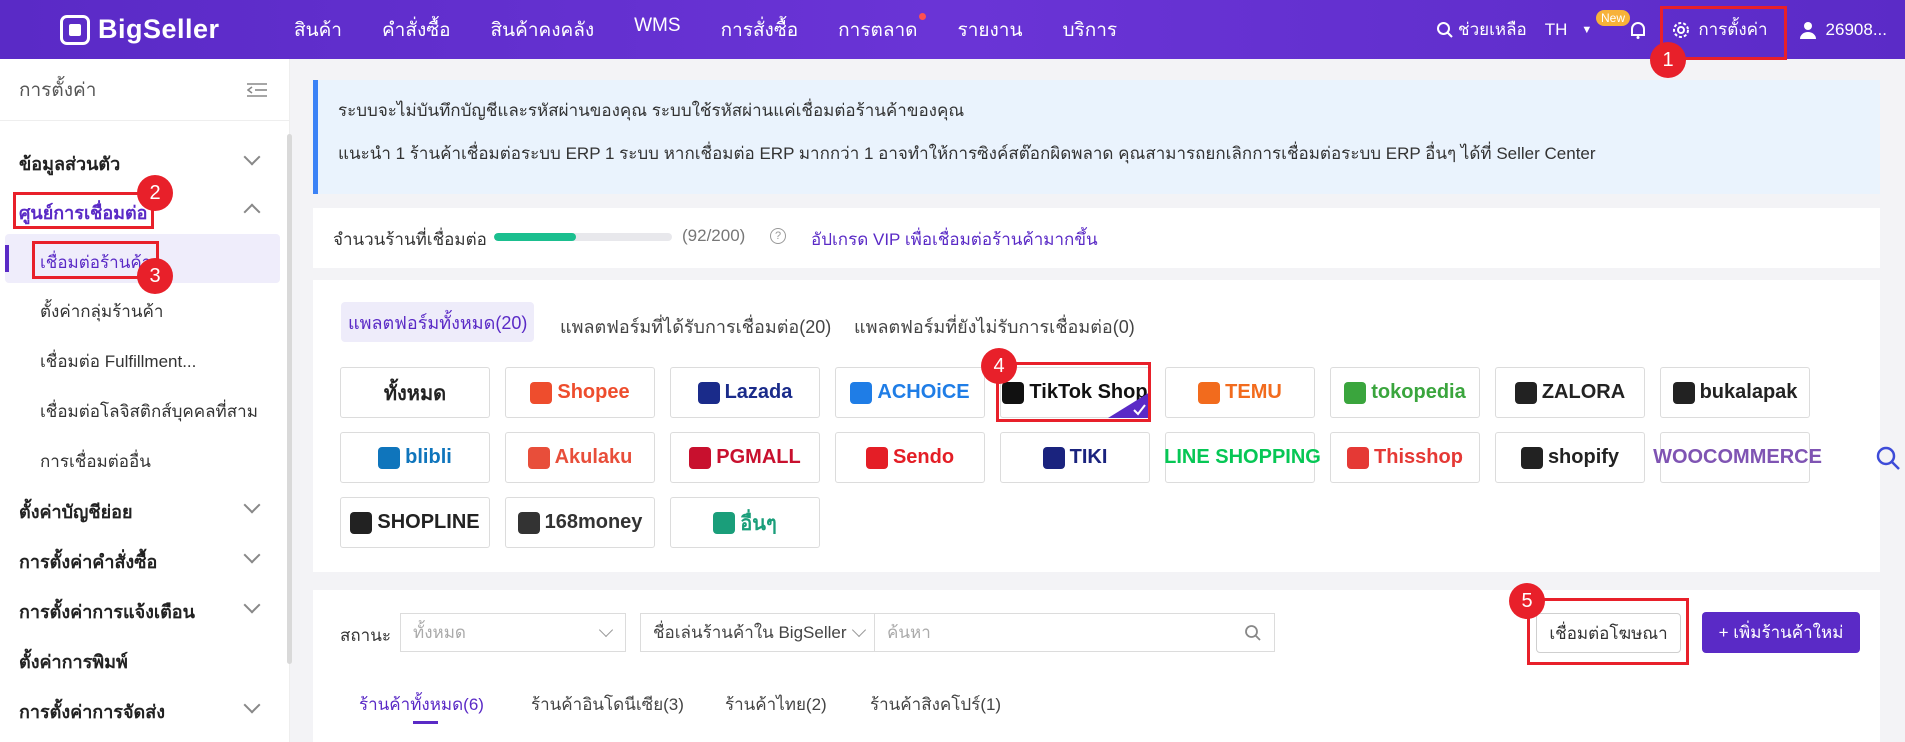  I want to click on step-badge-3: 3, so click(155, 276).